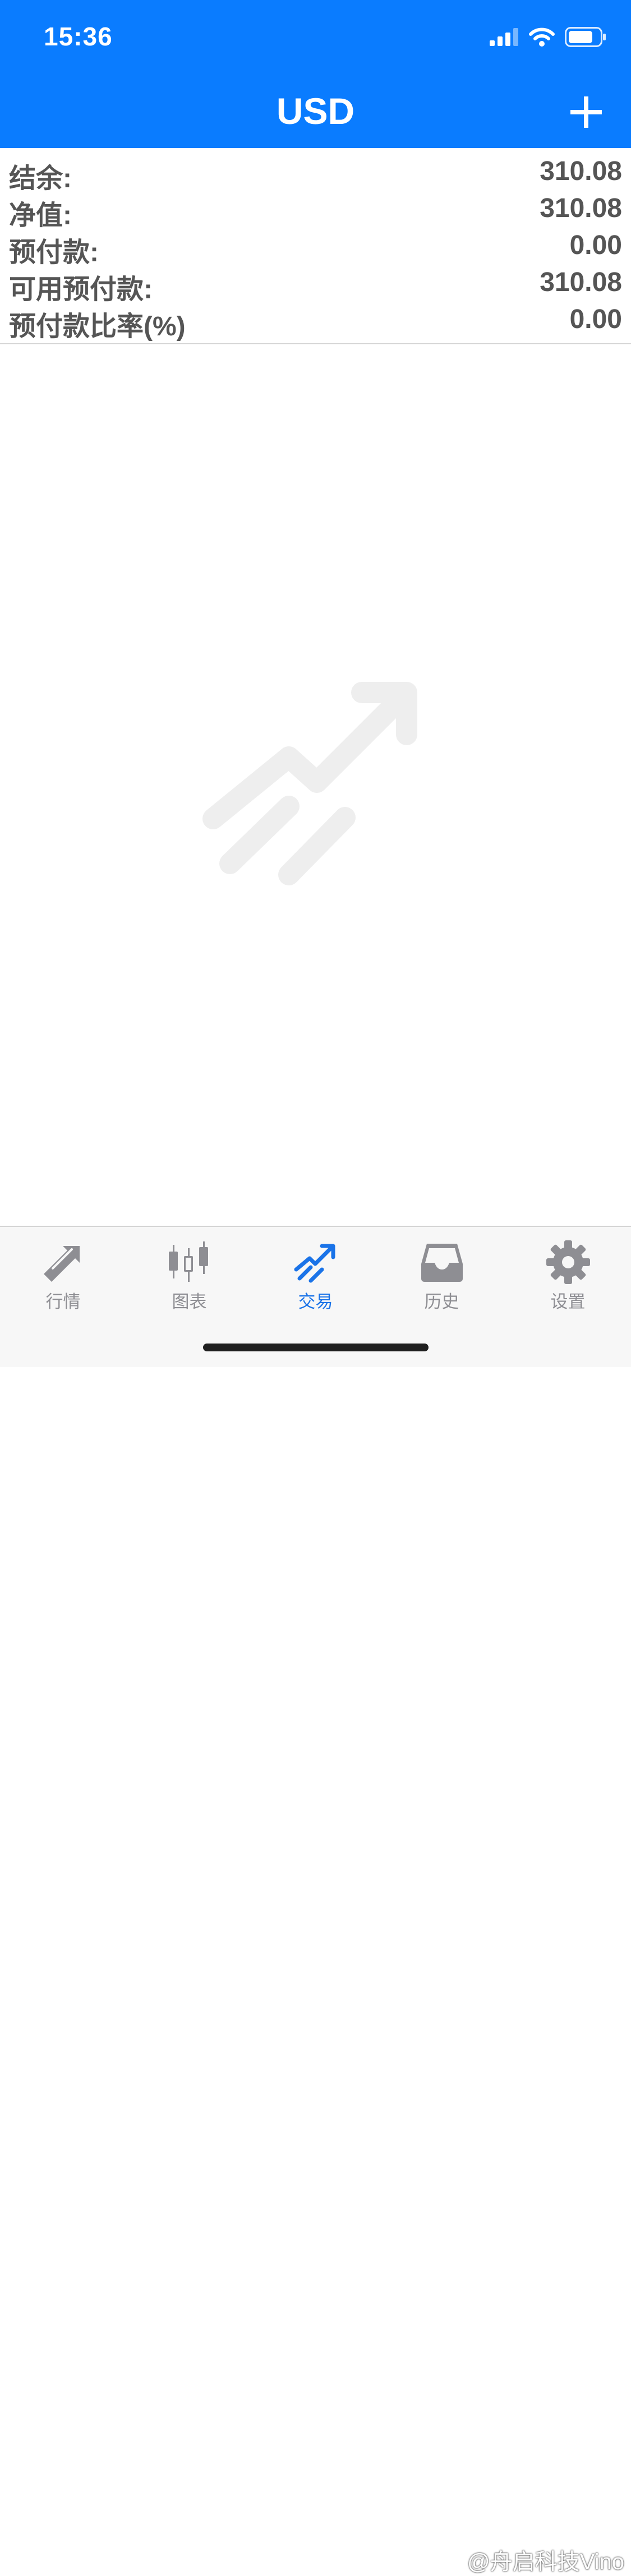 Image resolution: width=631 pixels, height=2576 pixels. I want to click on gear-icon, so click(568, 1262).